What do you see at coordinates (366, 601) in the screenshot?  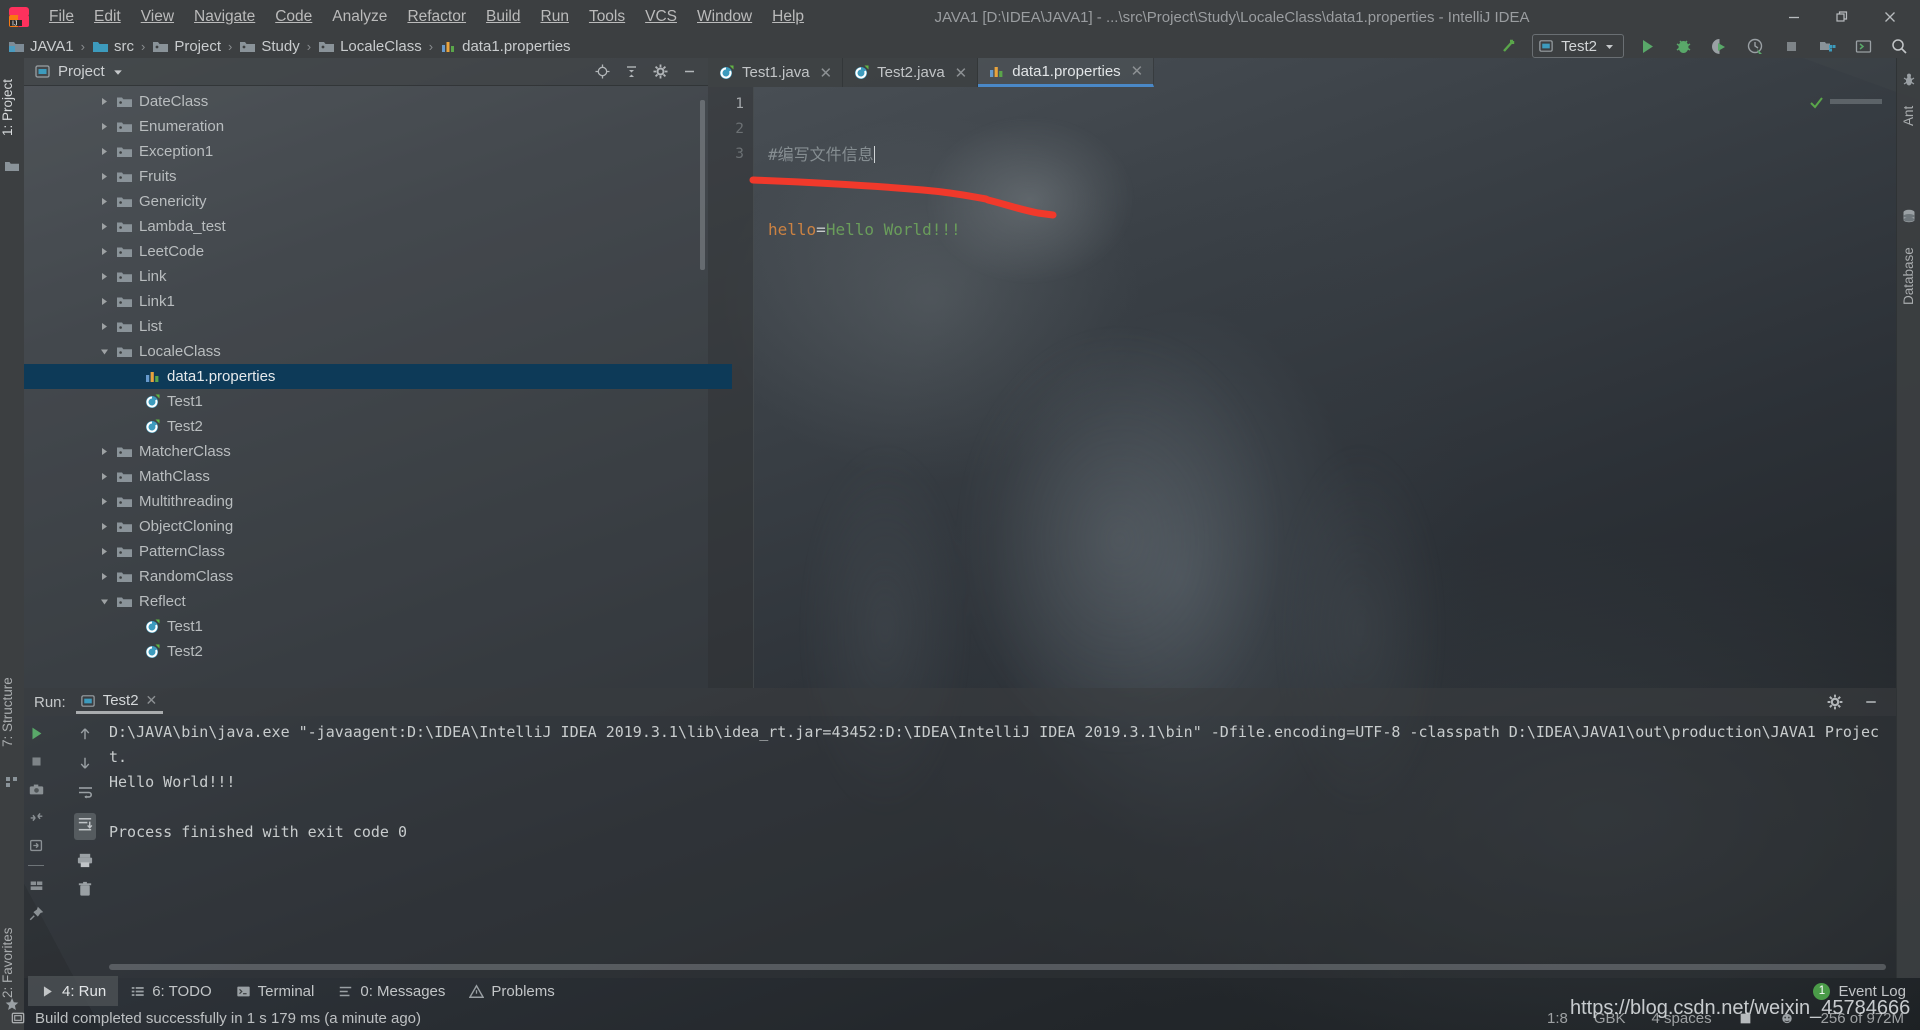 I see `tree-item-reflect: Reflect` at bounding box center [366, 601].